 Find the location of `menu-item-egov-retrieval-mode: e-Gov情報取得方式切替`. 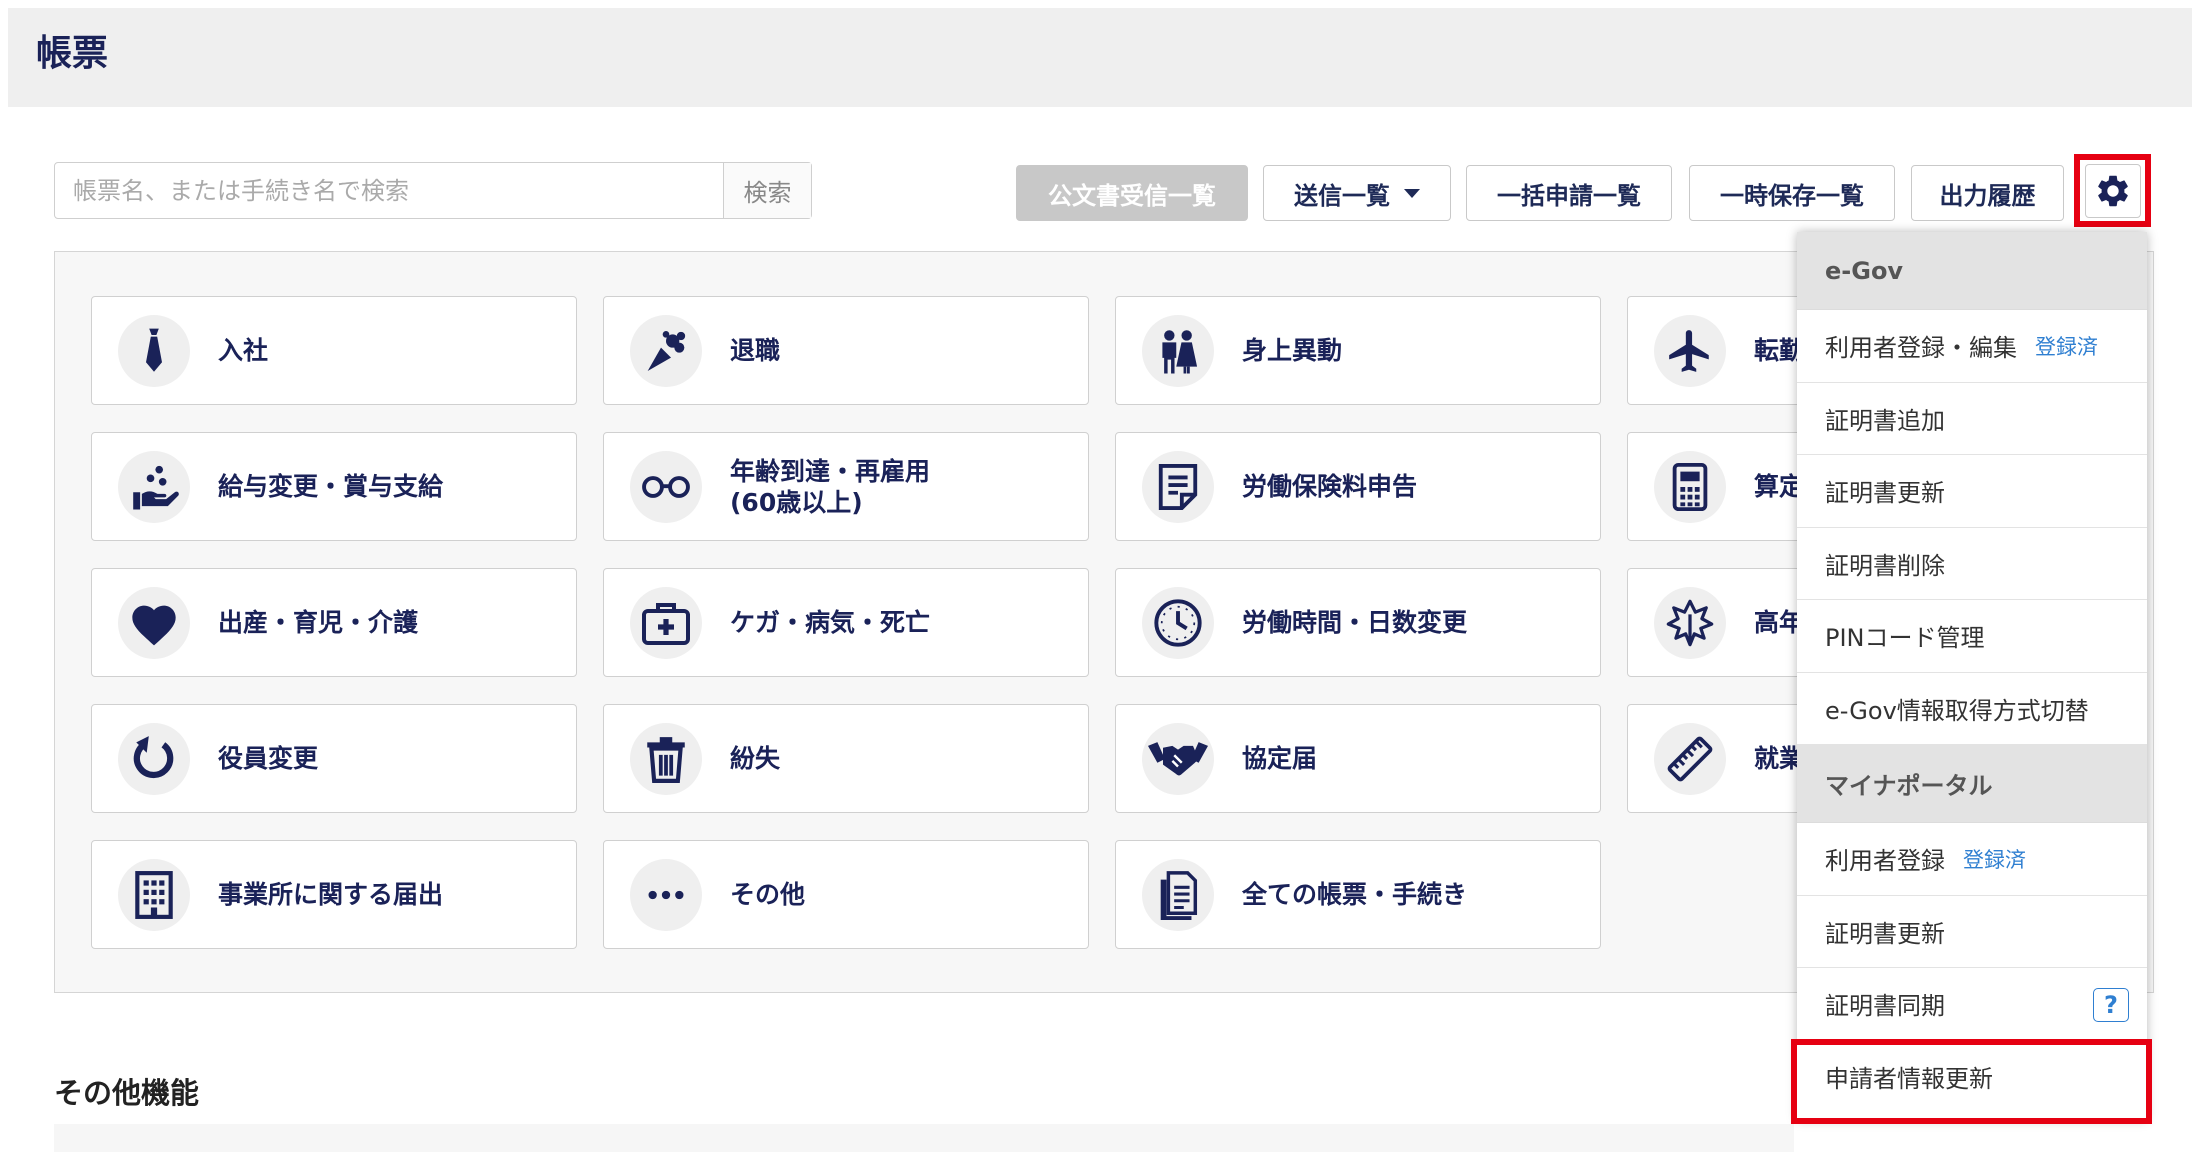

menu-item-egov-retrieval-mode: e-Gov情報取得方式切替 is located at coordinates (1972, 709).